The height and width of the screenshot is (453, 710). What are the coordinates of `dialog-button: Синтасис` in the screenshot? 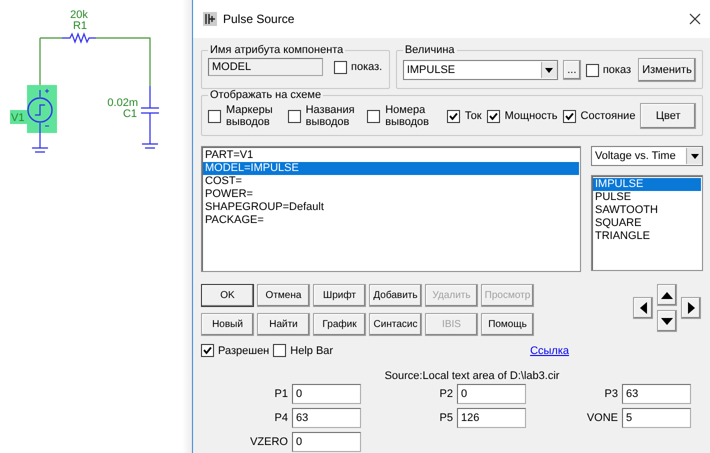 It's located at (395, 324).